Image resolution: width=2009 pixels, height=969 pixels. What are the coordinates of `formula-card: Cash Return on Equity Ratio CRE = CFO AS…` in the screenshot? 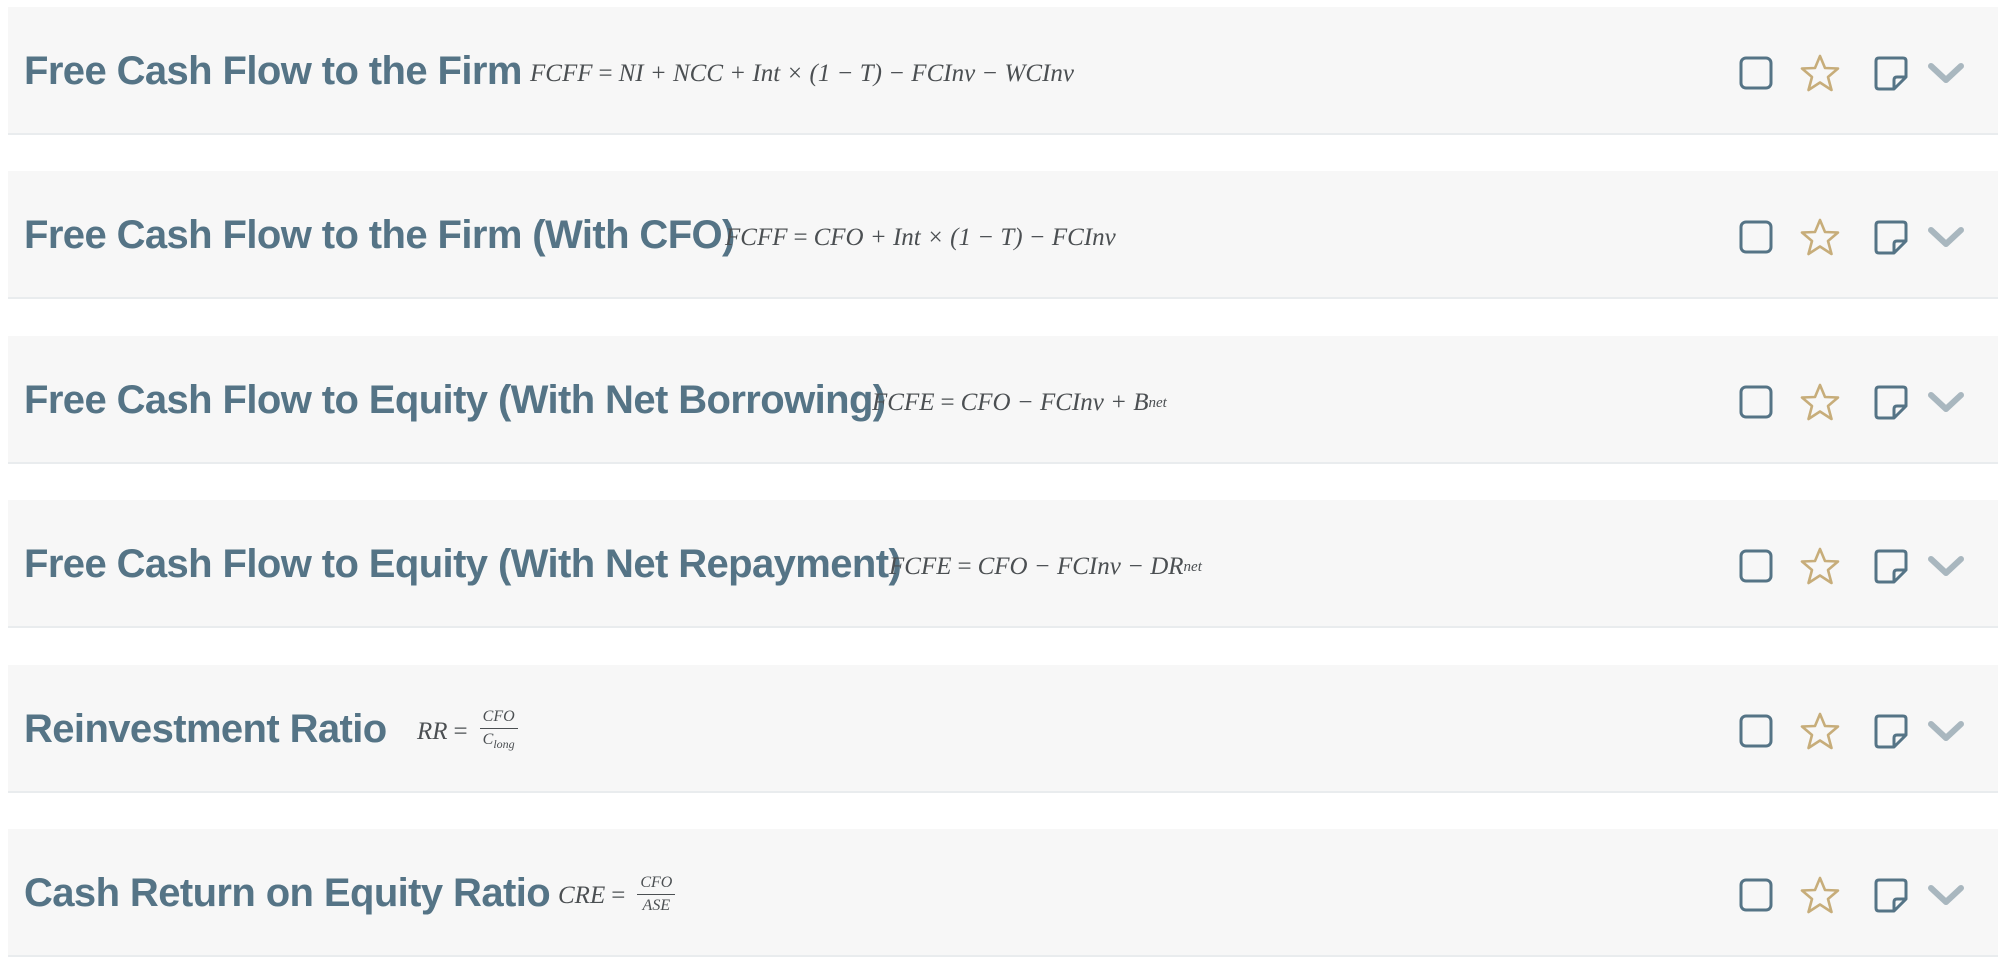 It's located at (1003, 893).